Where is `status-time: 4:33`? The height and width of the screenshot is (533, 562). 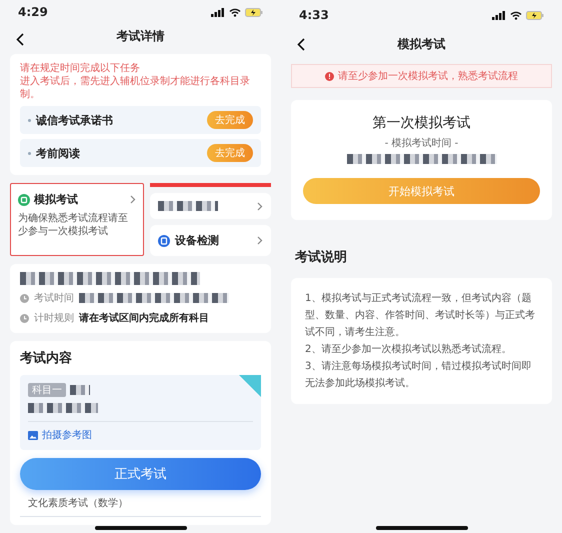
status-time: 4:33 is located at coordinates (314, 15).